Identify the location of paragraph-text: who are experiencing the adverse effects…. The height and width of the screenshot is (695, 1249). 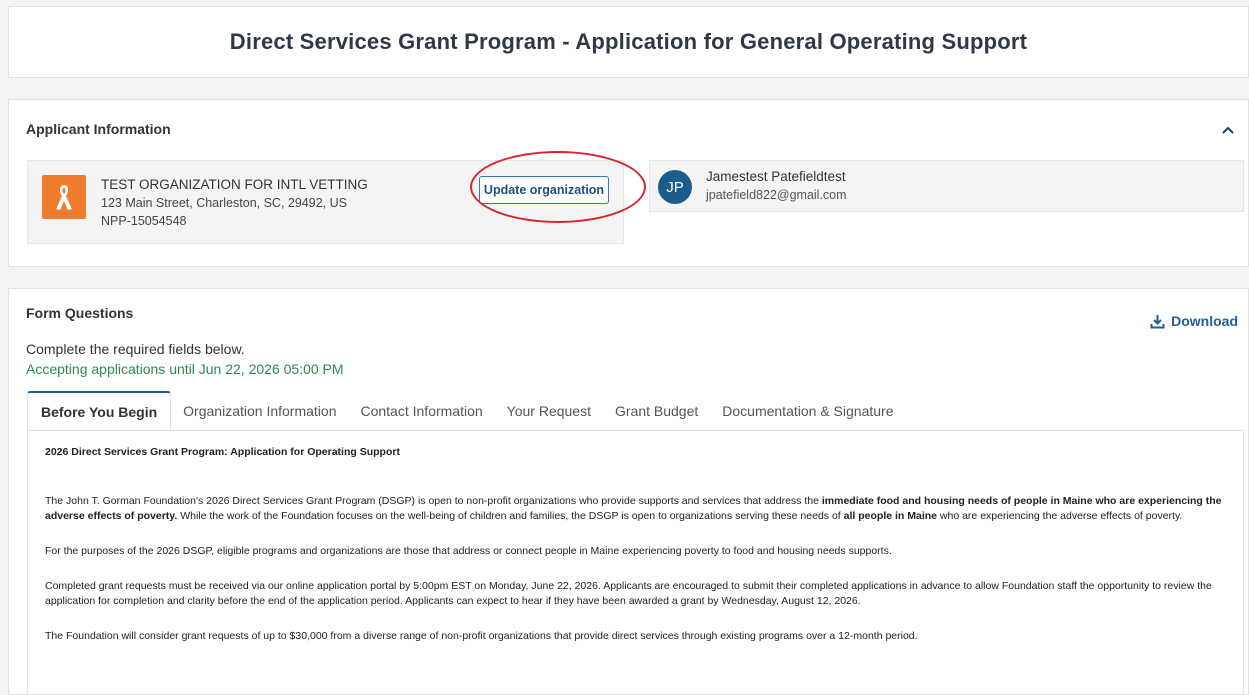
(1060, 516).